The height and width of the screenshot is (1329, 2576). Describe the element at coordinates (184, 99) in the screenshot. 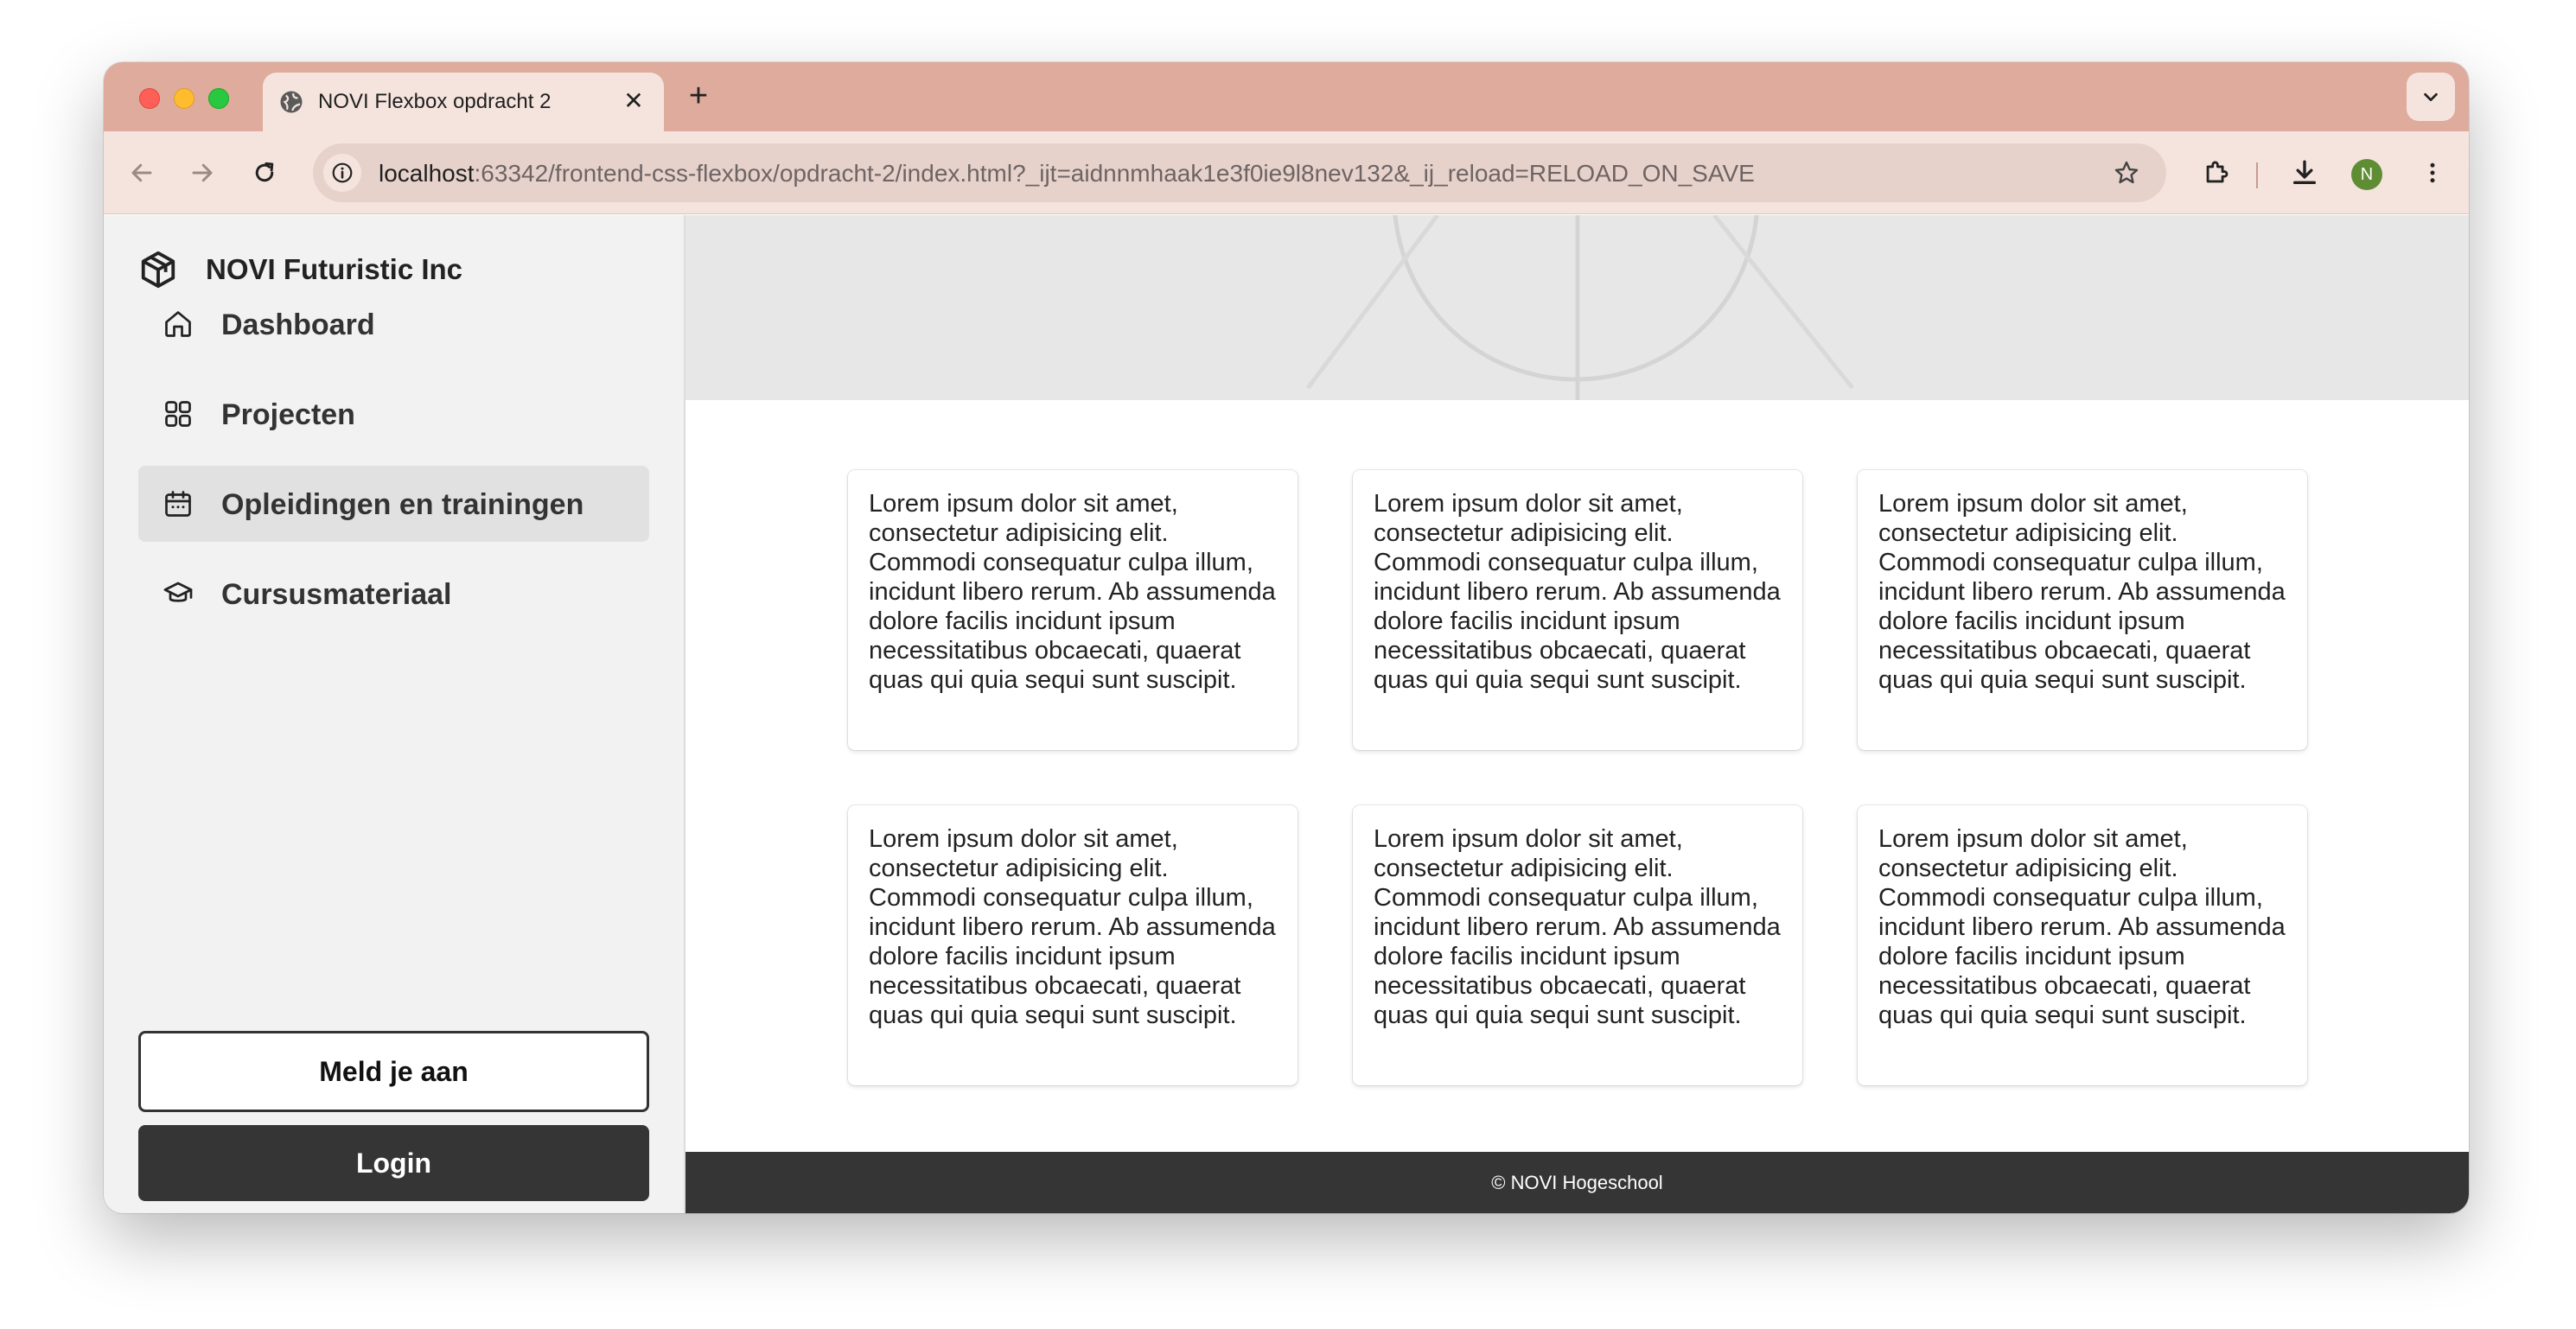

I see `minimize-window-button` at that location.